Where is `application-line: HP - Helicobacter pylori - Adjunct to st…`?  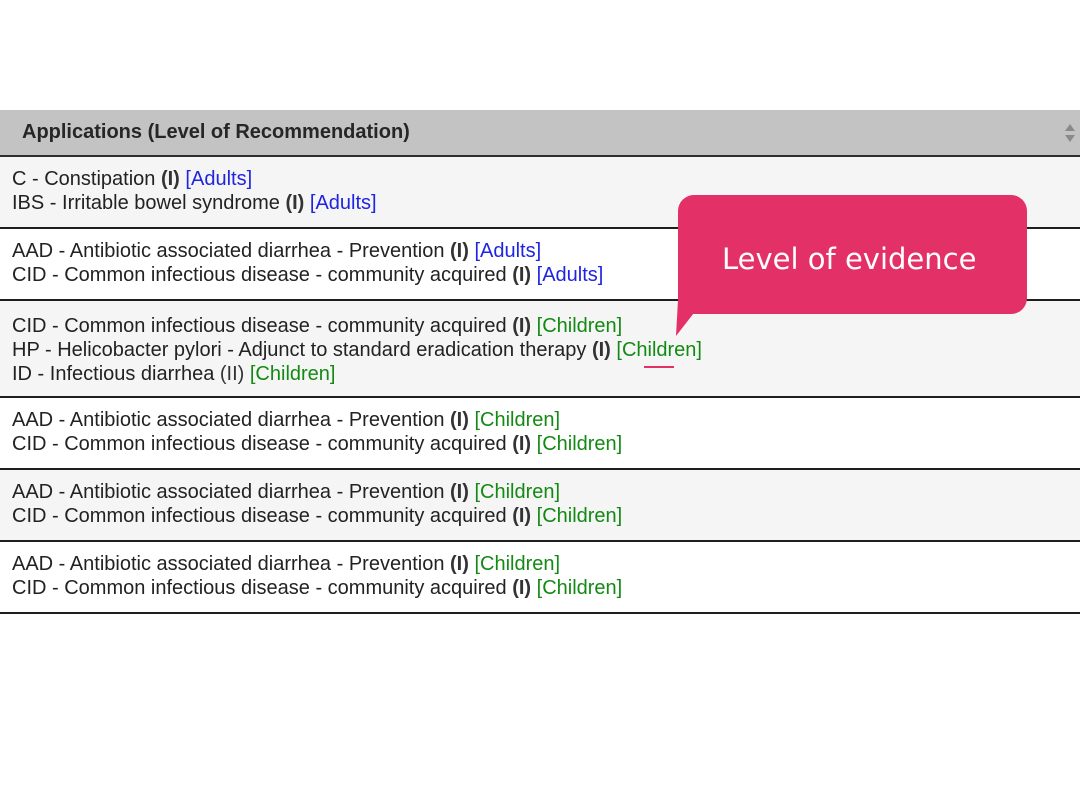 application-line: HP - Helicobacter pylori - Adjunct to st… is located at coordinates (546, 350).